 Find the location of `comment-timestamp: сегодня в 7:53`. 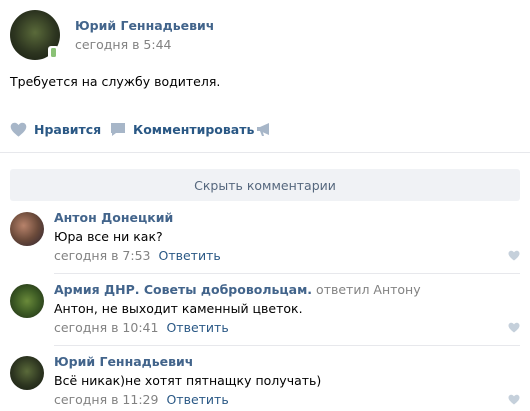

comment-timestamp: сегодня в 7:53 is located at coordinates (102, 255).